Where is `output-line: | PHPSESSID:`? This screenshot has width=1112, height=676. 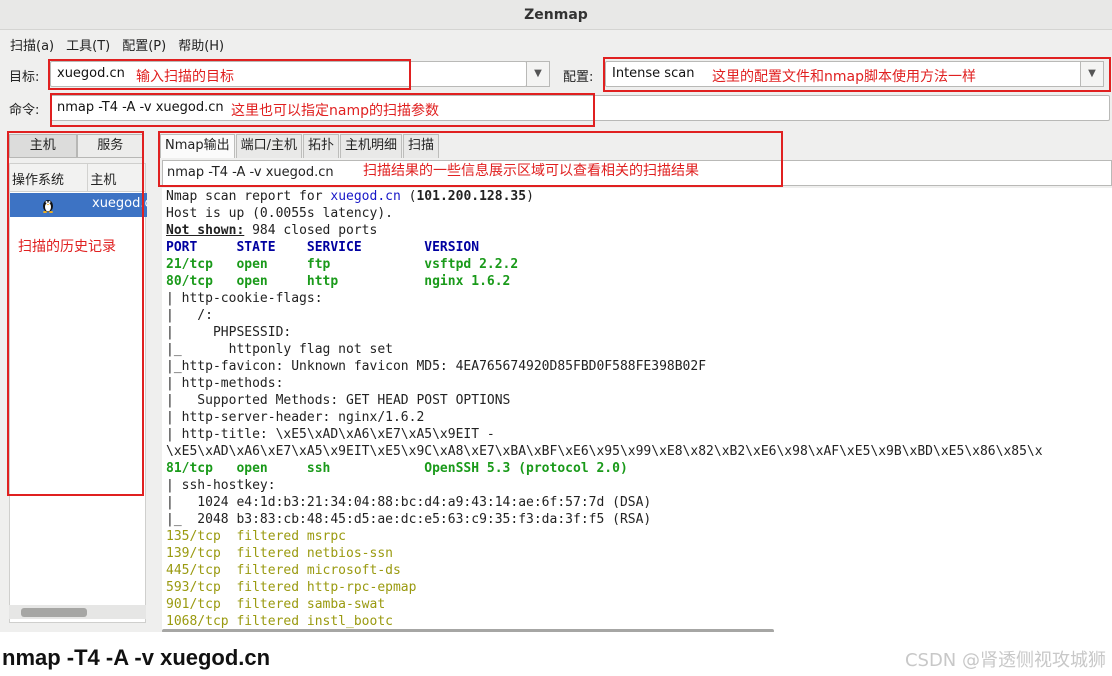
output-line: | PHPSESSID: is located at coordinates (637, 332).